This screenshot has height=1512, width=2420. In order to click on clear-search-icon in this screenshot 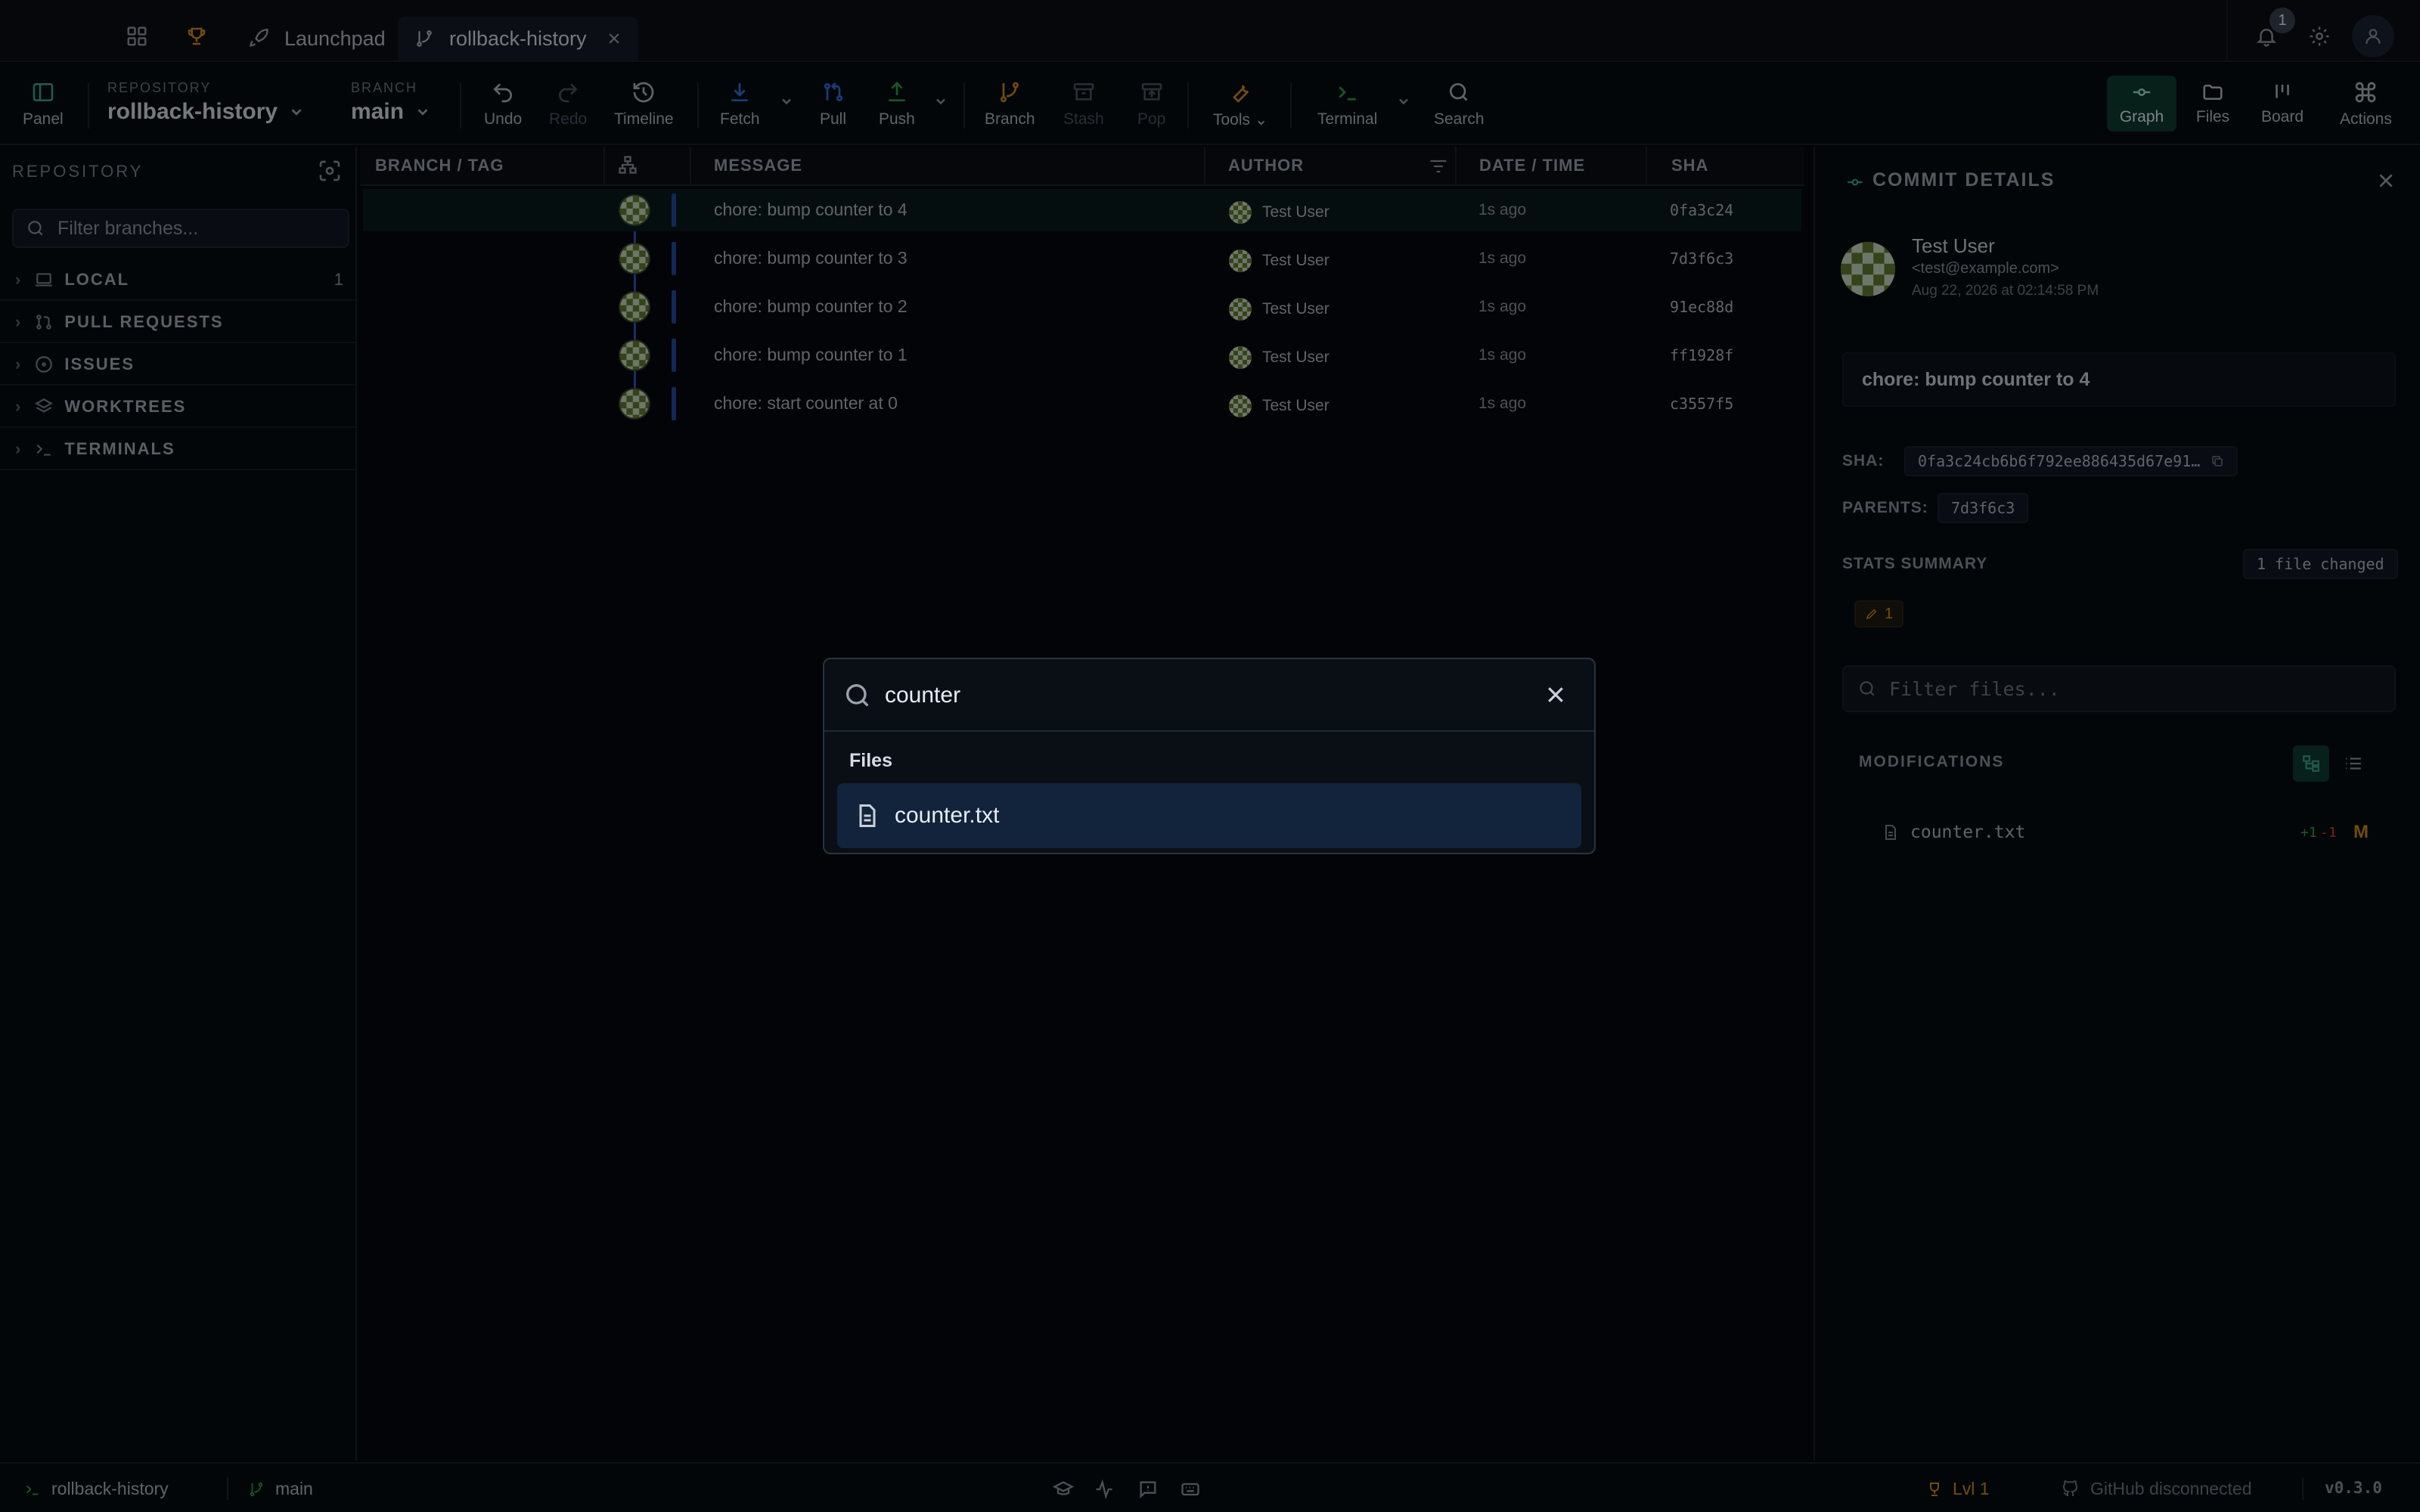, I will do `click(1555, 695)`.